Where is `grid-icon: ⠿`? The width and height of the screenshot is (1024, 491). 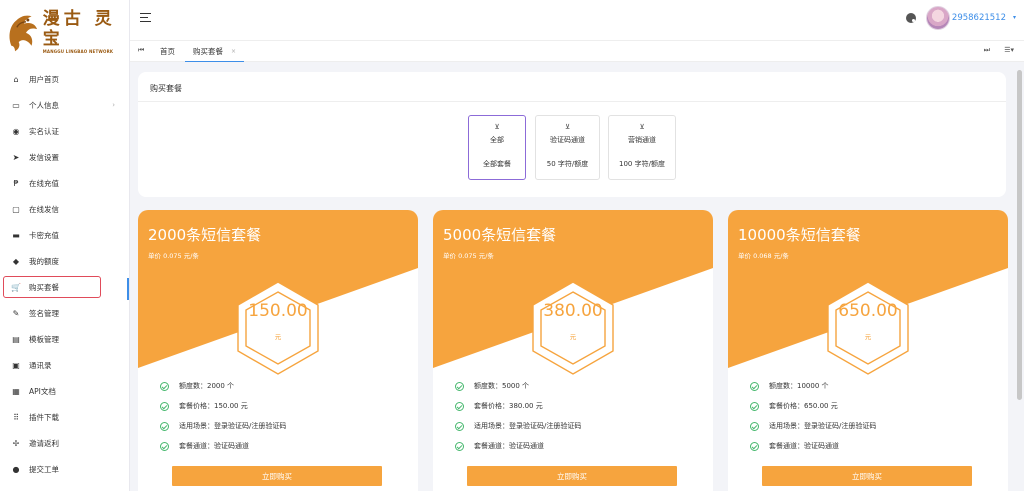 grid-icon: ⠿ is located at coordinates (16, 417).